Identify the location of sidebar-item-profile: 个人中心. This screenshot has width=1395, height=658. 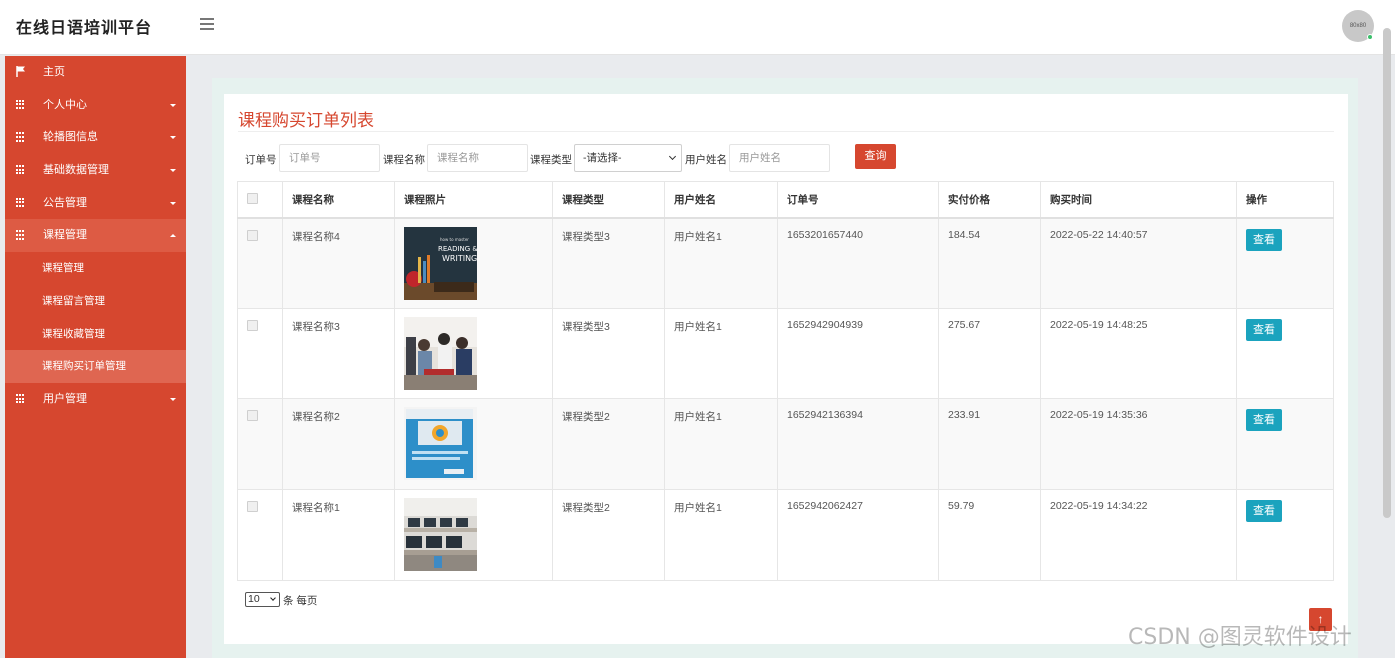
(95, 105).